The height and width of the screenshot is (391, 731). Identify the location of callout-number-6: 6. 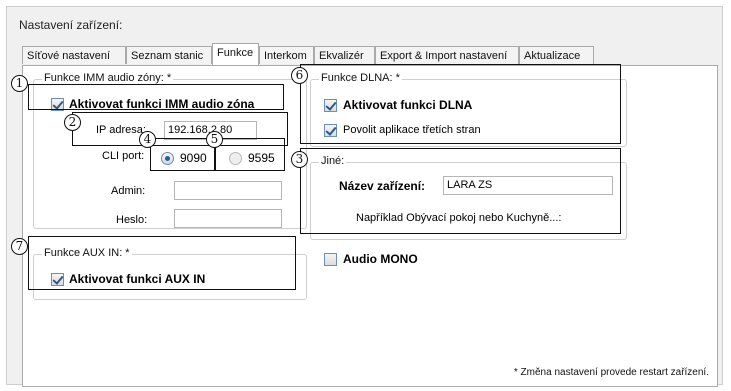
(299, 75).